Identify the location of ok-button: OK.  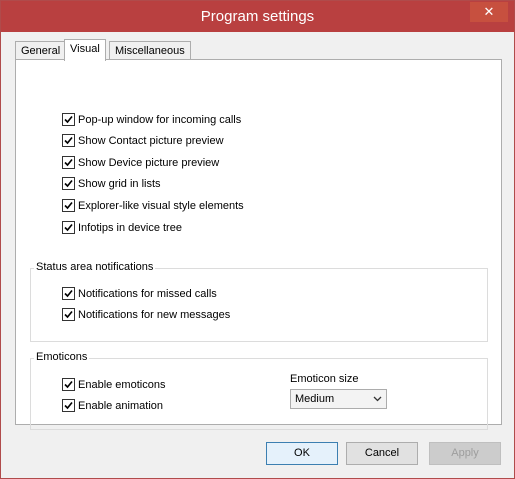
(302, 453).